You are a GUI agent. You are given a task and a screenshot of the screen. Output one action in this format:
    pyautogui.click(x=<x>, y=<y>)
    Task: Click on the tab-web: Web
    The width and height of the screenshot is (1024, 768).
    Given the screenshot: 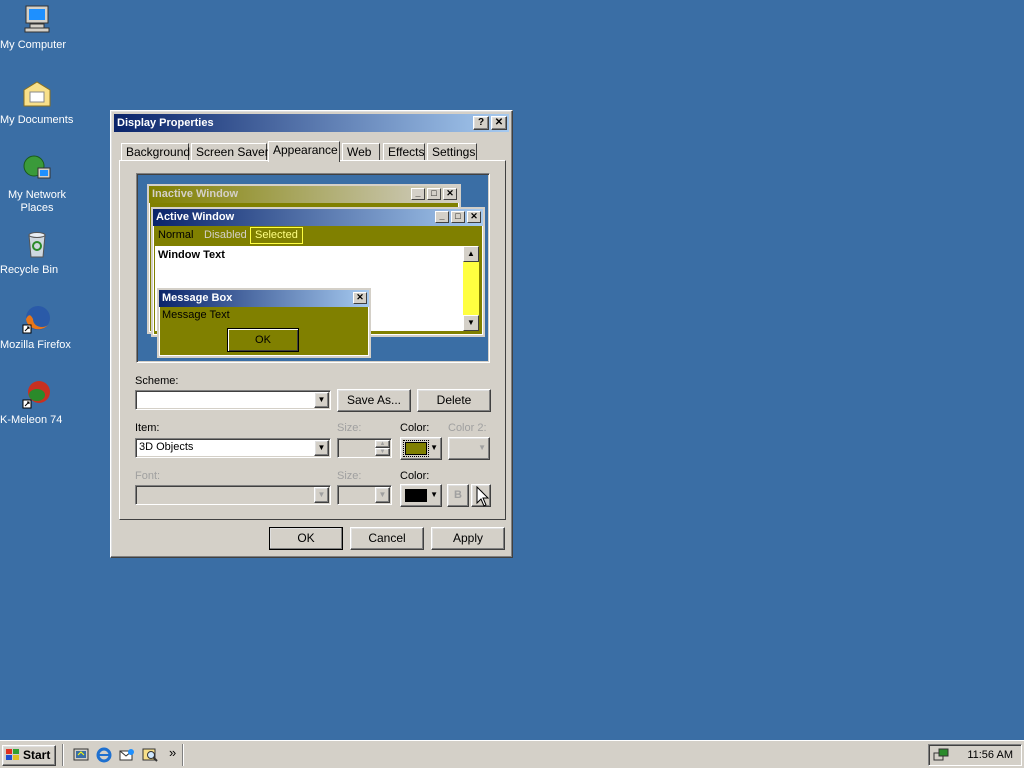 What is the action you would take?
    pyautogui.click(x=361, y=152)
    